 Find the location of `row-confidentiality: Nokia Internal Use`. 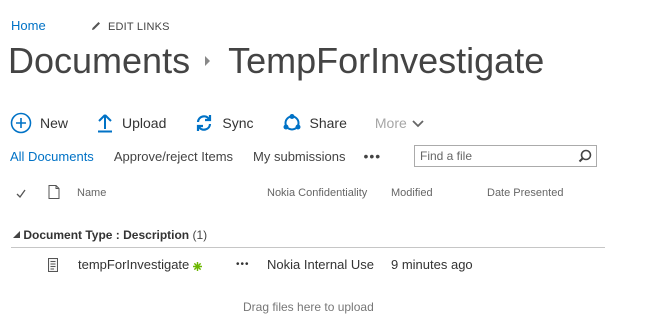

row-confidentiality: Nokia Internal Use is located at coordinates (320, 264).